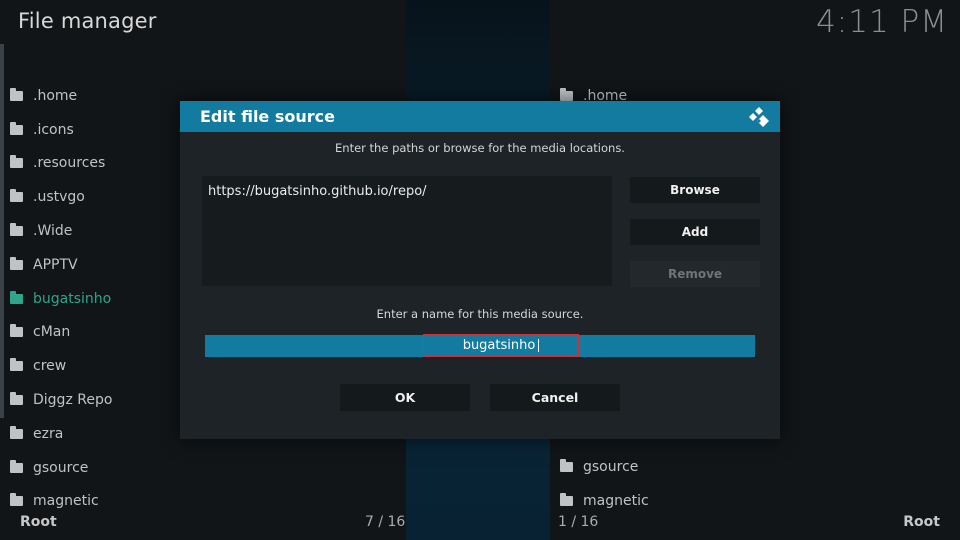 This screenshot has width=960, height=540. Describe the element at coordinates (52, 332) in the screenshot. I see `list-item-label: cMan` at that location.